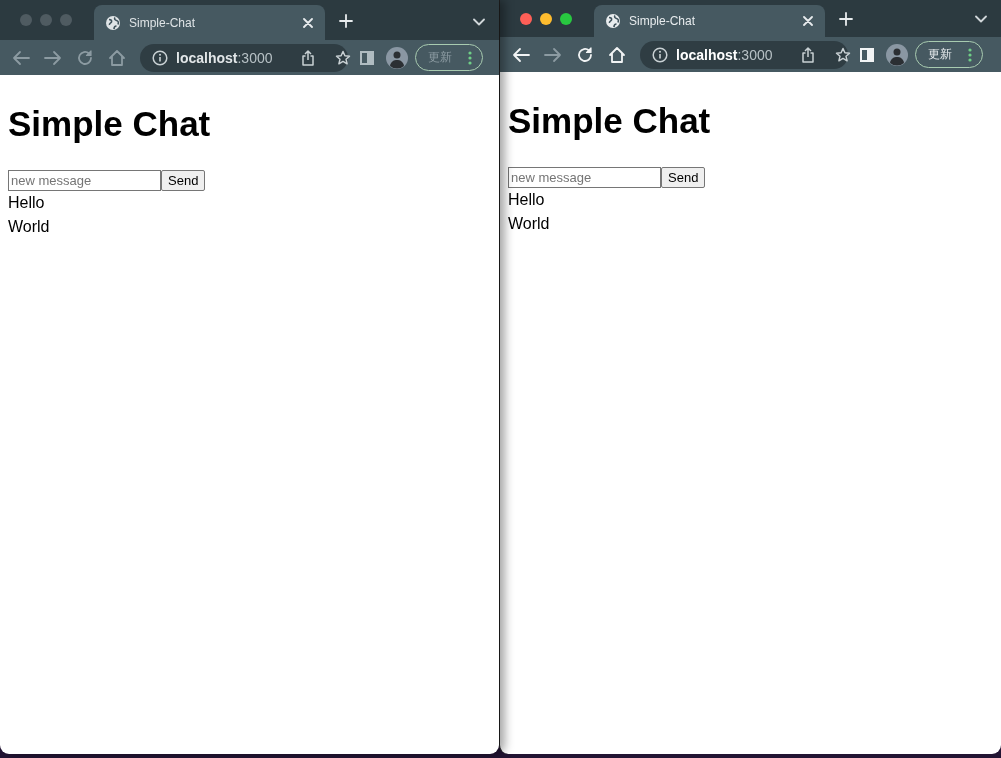 The image size is (1001, 758). I want to click on plus-icon, so click(846, 19).